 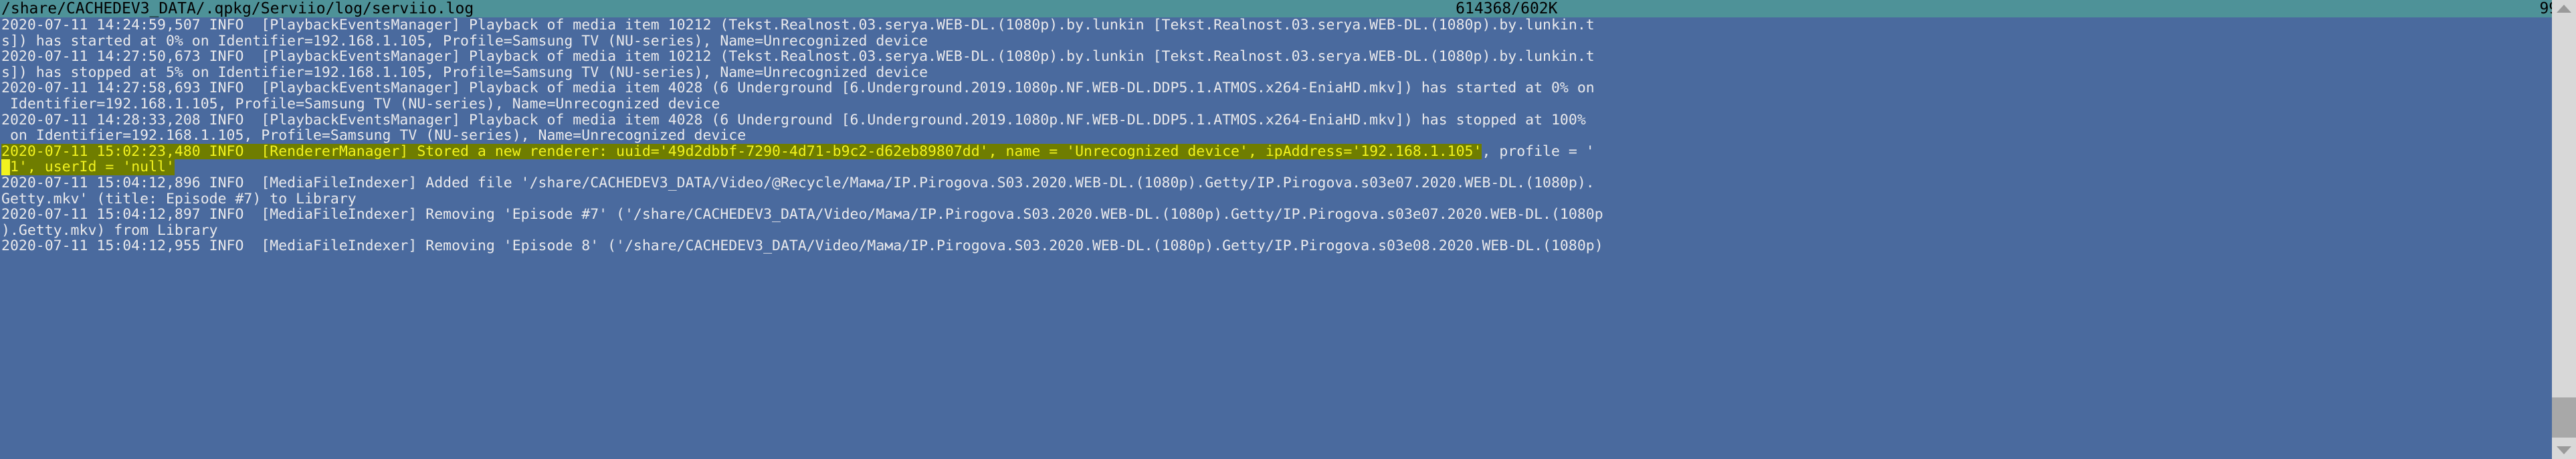 What do you see at coordinates (1288, 167) in the screenshot?
I see `log-line: 1', userId = 'null'` at bounding box center [1288, 167].